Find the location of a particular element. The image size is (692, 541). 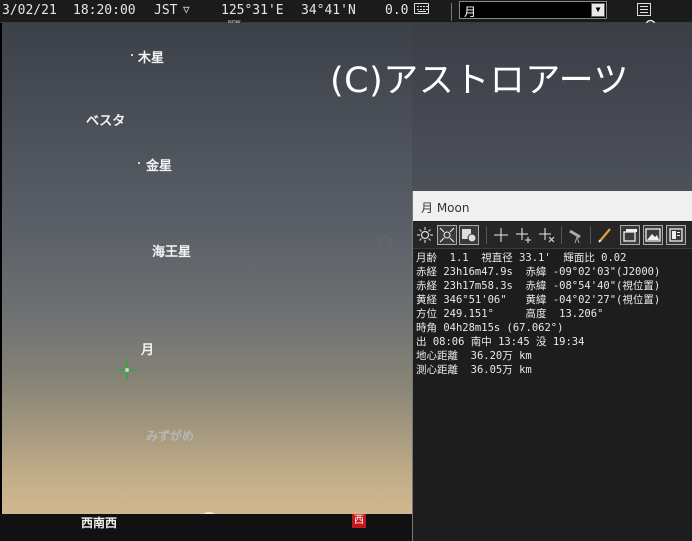

altitude-field: 0.0 is located at coordinates (396, 10).